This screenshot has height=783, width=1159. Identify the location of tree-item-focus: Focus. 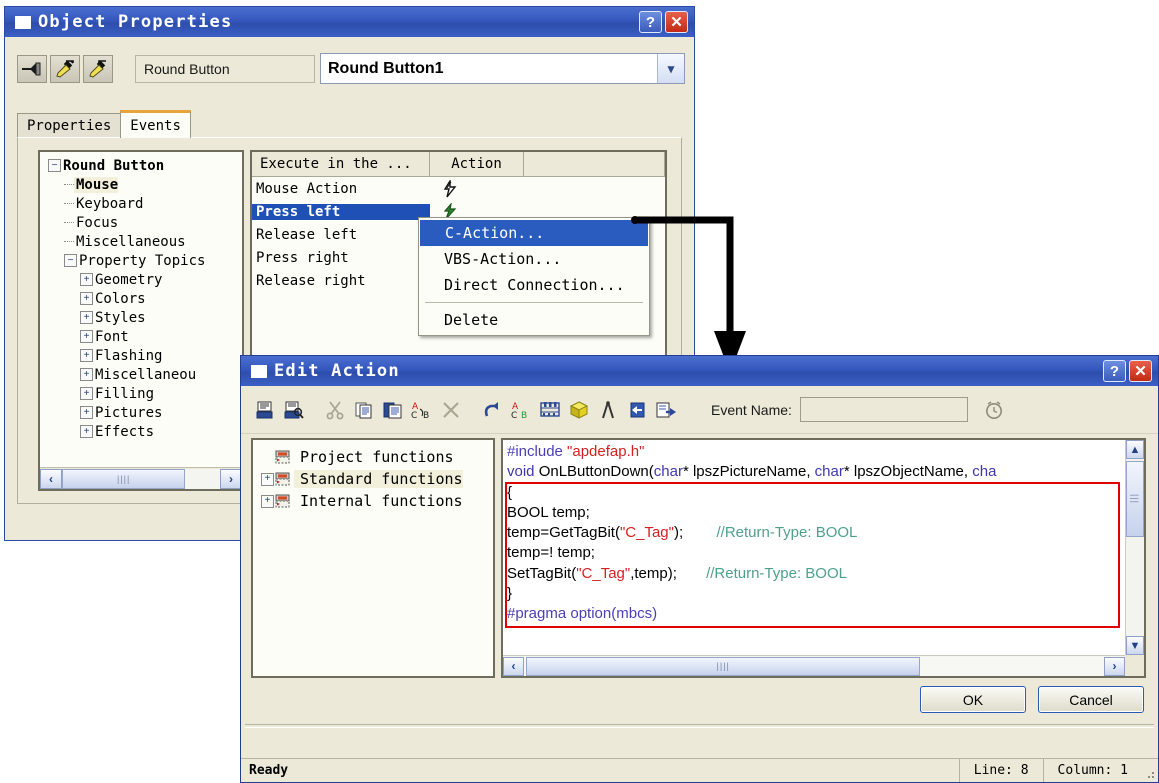
(141, 222).